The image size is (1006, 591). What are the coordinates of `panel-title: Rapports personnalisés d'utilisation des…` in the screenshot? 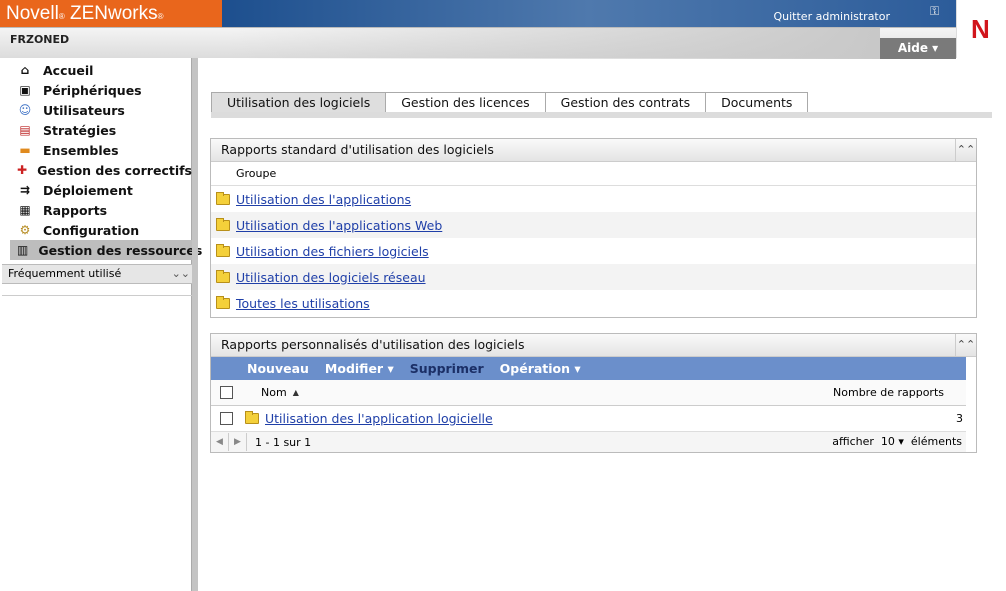 It's located at (373, 344).